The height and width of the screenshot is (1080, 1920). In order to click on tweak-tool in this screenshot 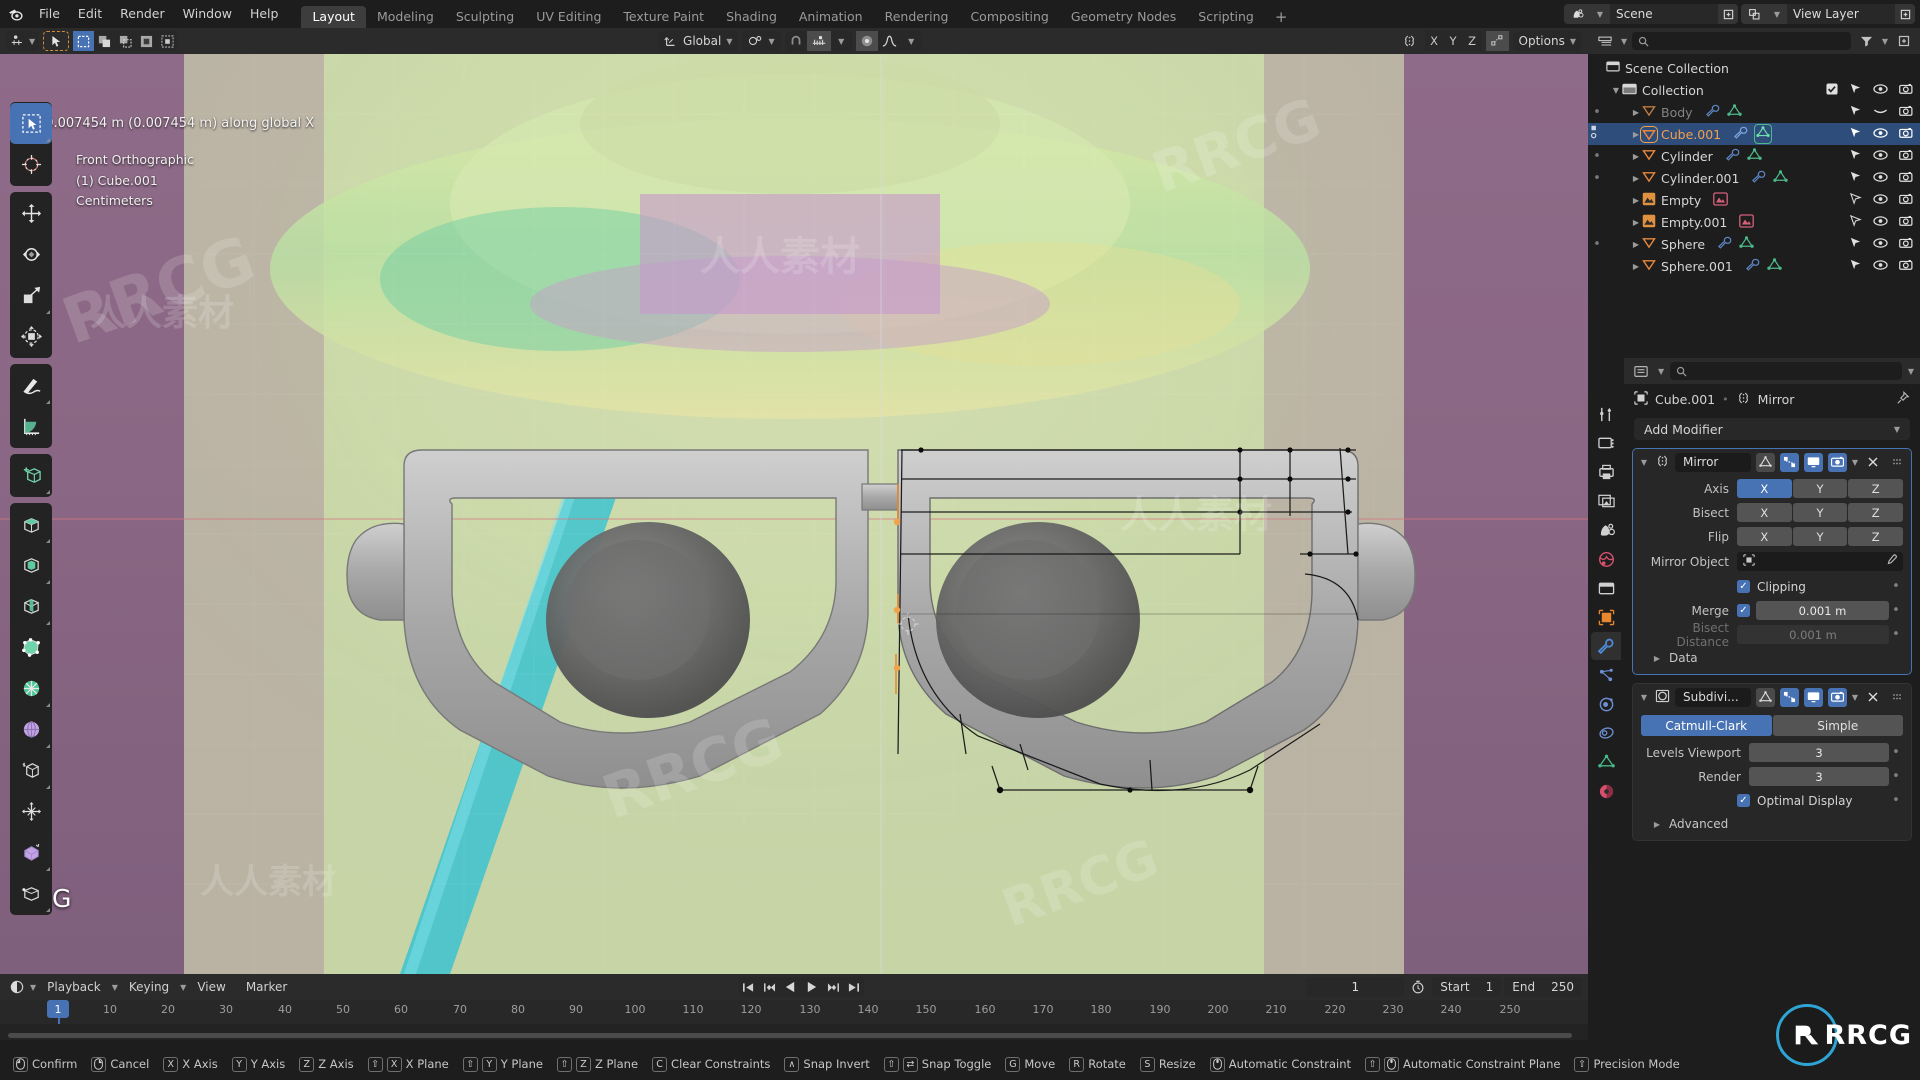, I will do `click(31, 123)`.